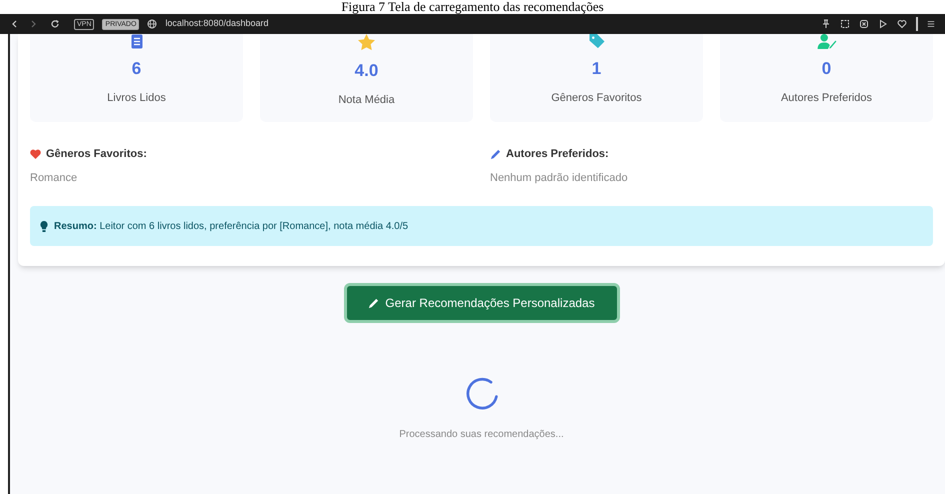 The height and width of the screenshot is (494, 945). Describe the element at coordinates (826, 41) in the screenshot. I see `user-pen-icon` at that location.